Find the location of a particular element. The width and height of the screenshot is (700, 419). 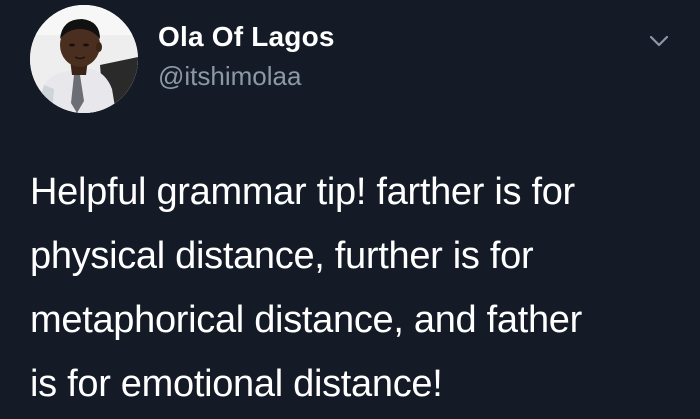

chevron-down-icon is located at coordinates (659, 41).